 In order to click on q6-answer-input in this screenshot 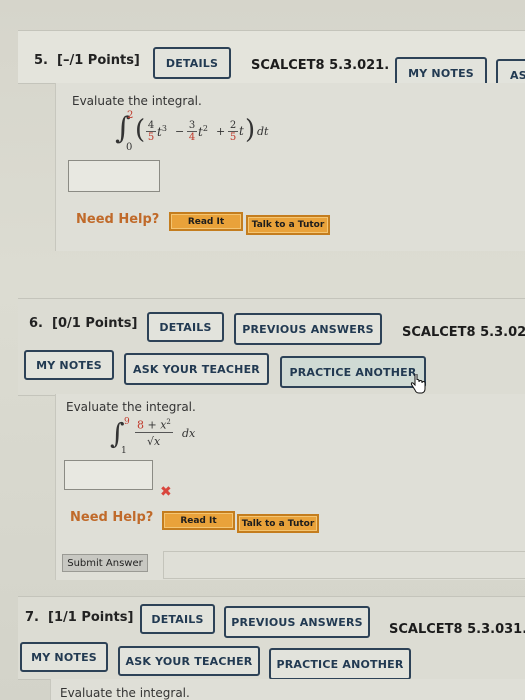, I will do `click(108, 475)`.